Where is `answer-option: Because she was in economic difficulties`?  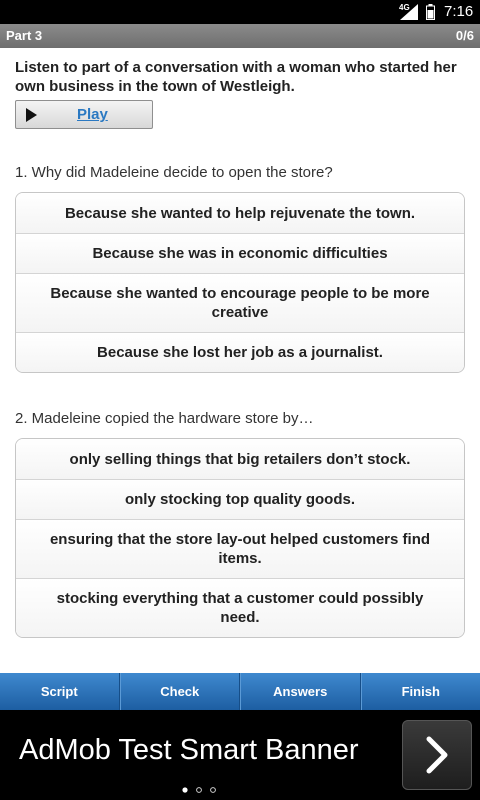
answer-option: Because she was in economic difficulties is located at coordinates (240, 253).